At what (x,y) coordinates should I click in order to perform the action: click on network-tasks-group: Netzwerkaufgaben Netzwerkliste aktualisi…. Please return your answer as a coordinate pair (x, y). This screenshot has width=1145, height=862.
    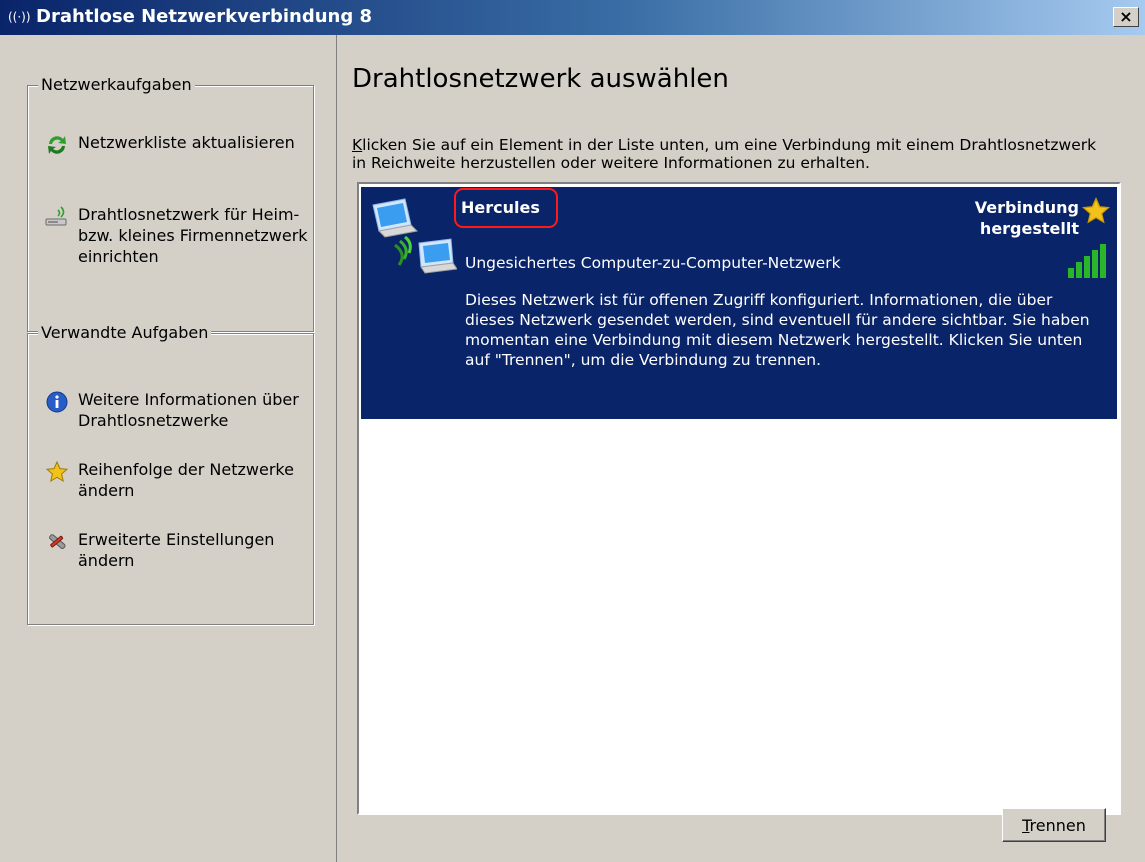
    Looking at the image, I should click on (170, 203).